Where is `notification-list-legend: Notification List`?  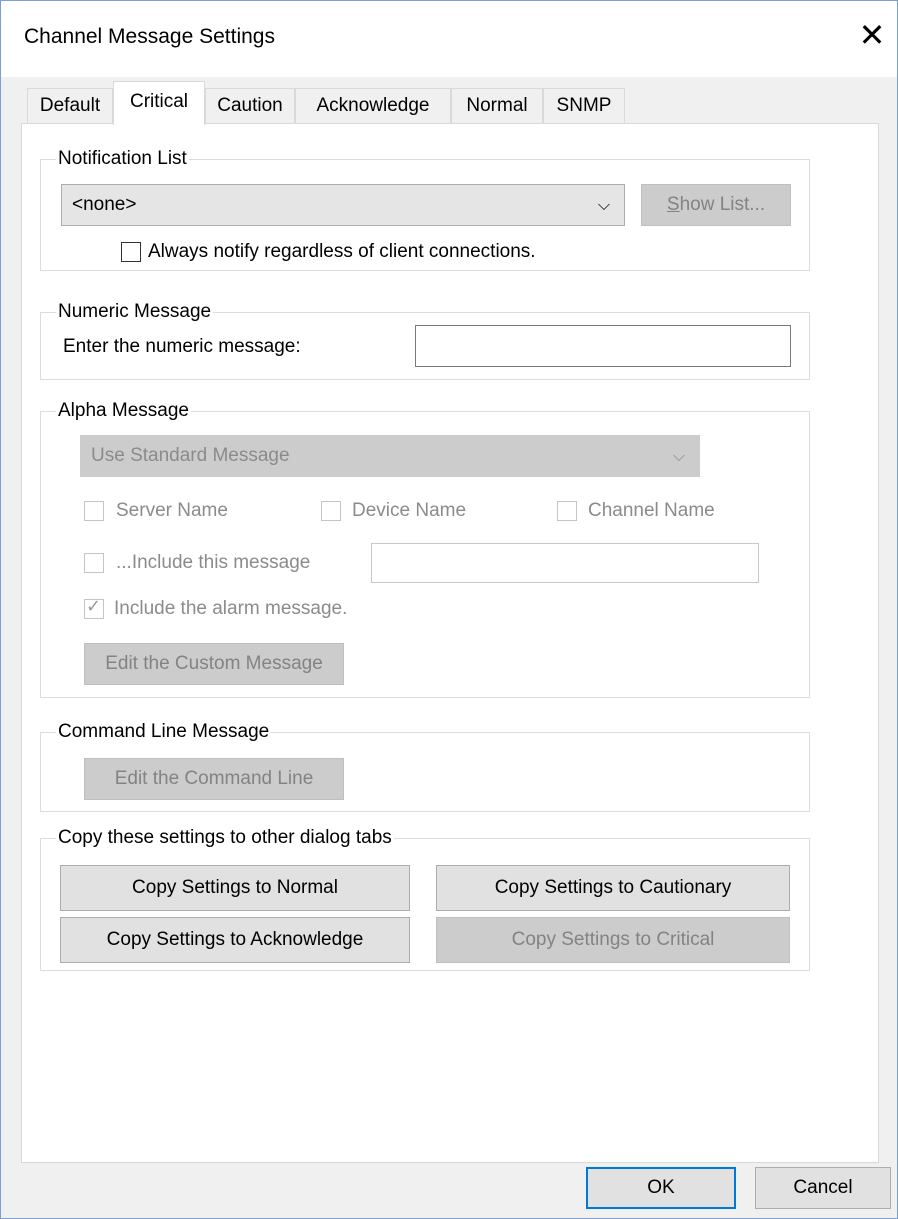
notification-list-legend: Notification List is located at coordinates (122, 159).